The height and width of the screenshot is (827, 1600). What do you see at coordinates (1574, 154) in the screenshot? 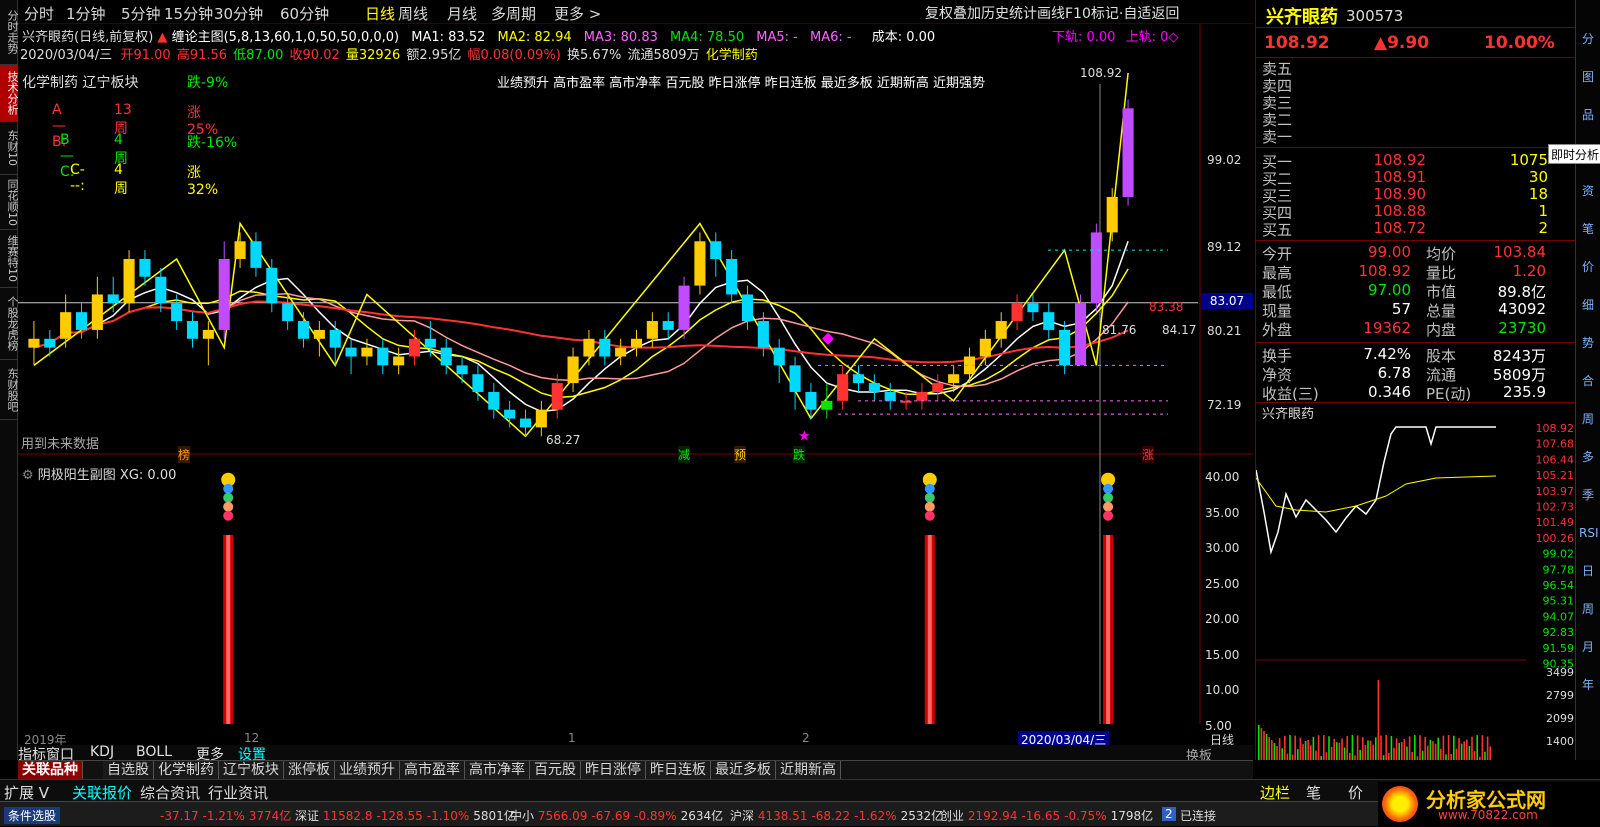
I see `instant-analysis-tooltip: 即时分析` at bounding box center [1574, 154].